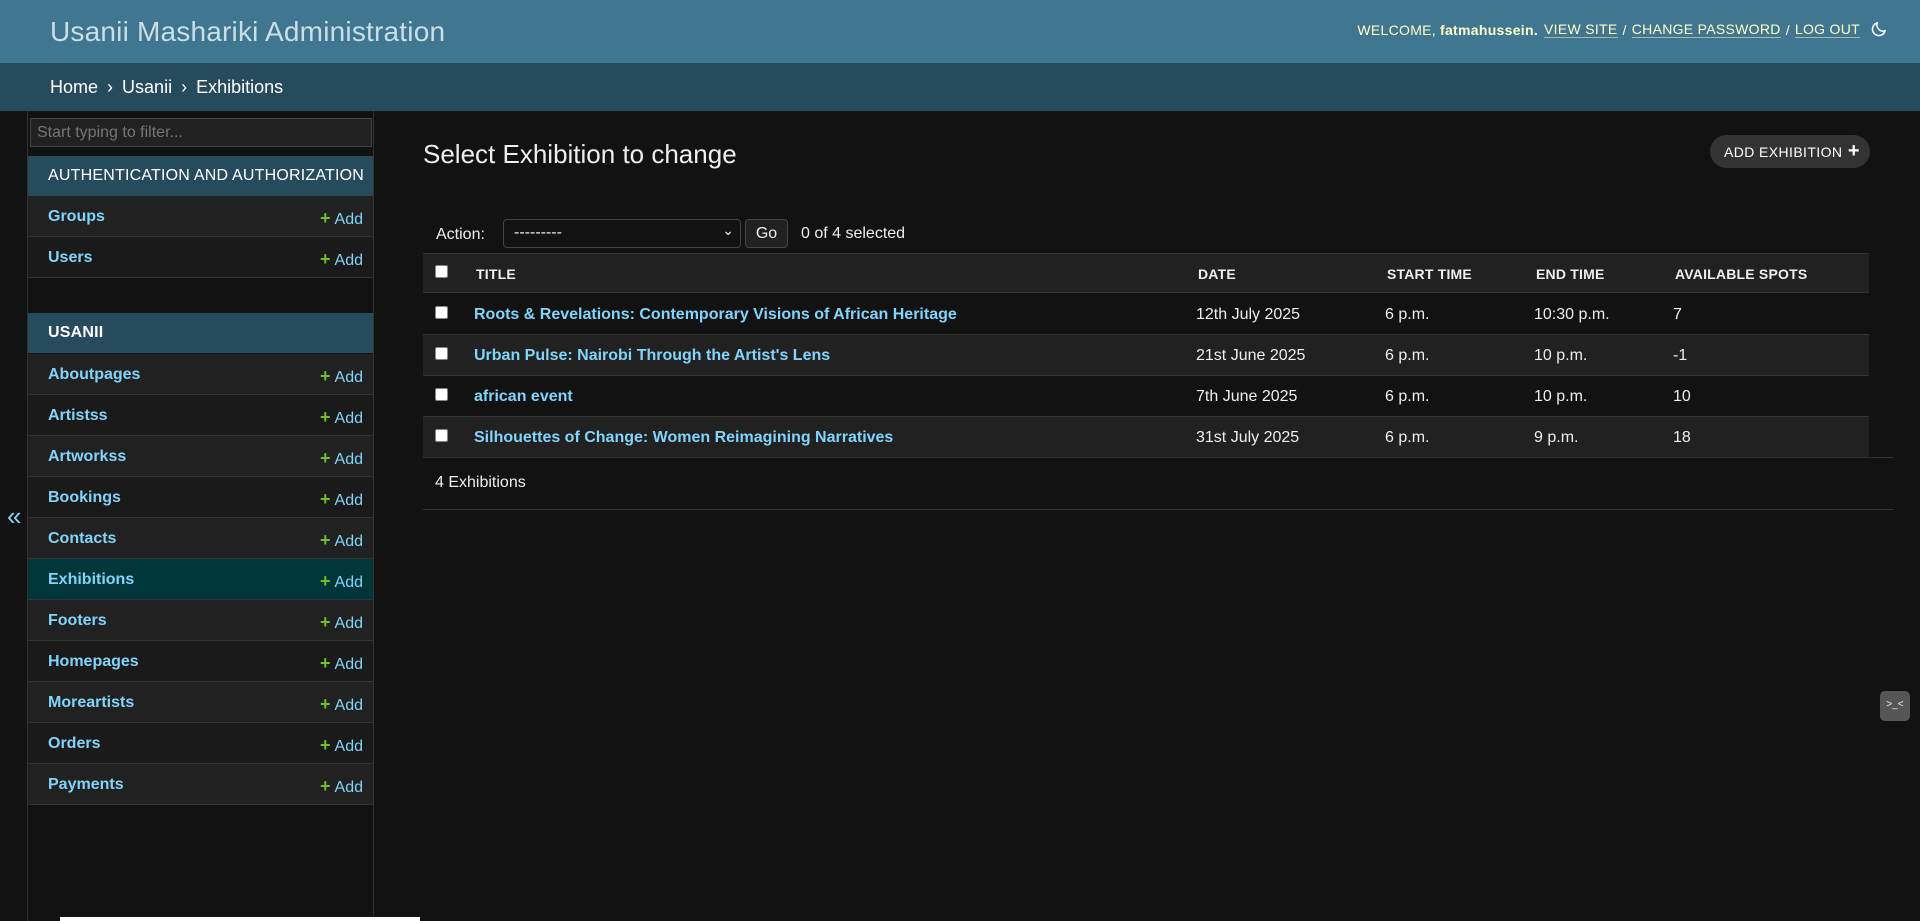 Image resolution: width=1920 pixels, height=921 pixels. Describe the element at coordinates (1827, 29) in the screenshot. I see `log-out-link: Log out` at that location.